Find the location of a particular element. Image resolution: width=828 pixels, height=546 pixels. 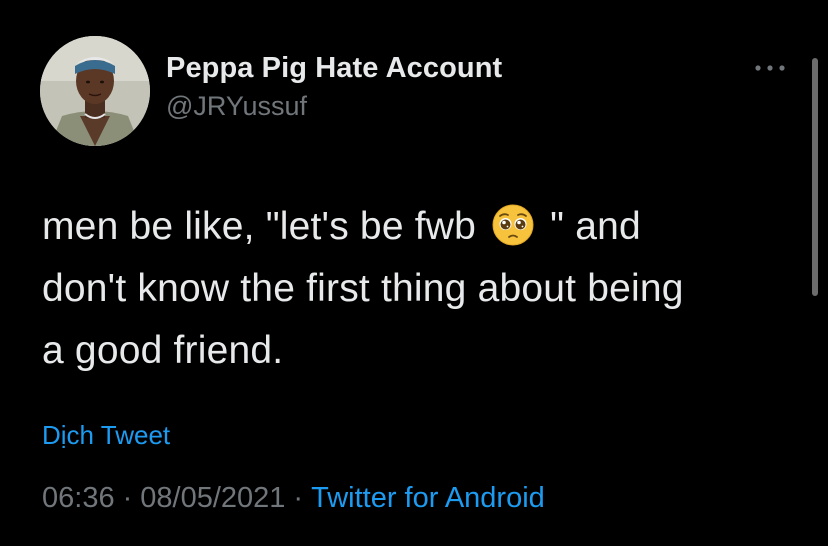

tweet-meta: 06:36 · 08/05/2021 · Twitter for Android is located at coordinates (293, 498).